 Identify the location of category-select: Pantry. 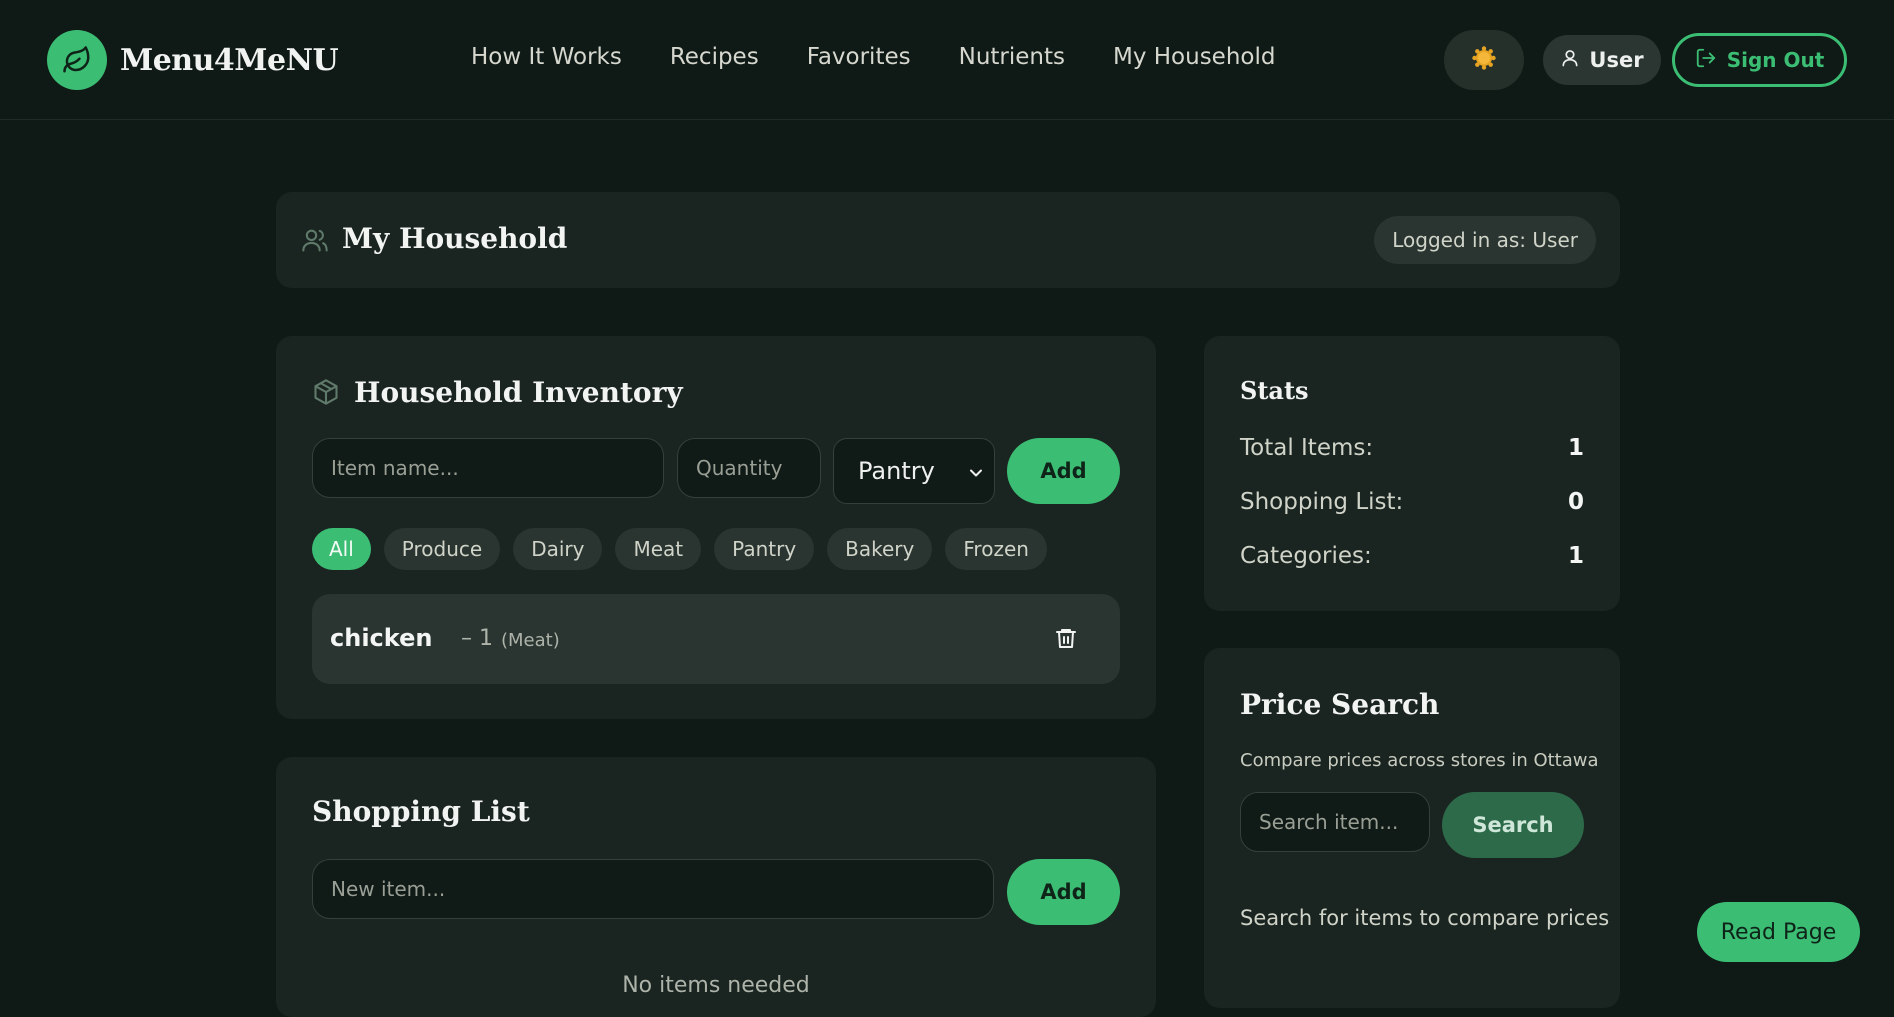
(914, 471).